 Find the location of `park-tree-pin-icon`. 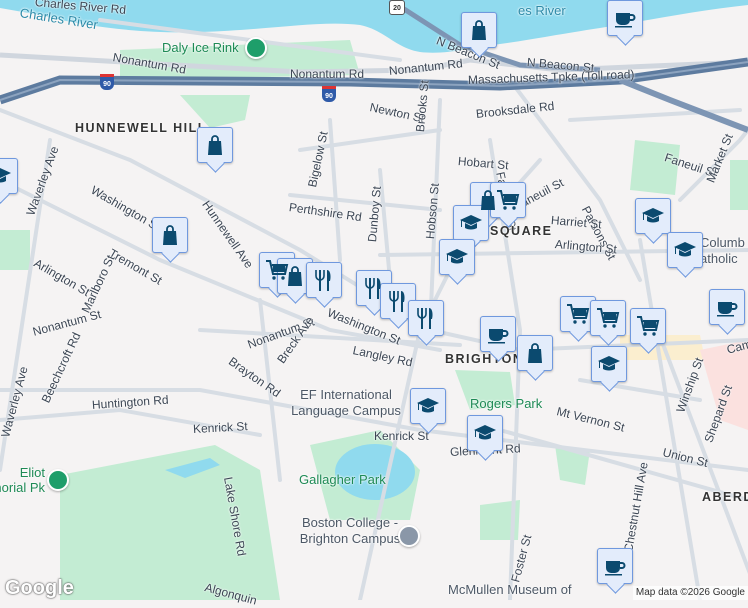

park-tree-pin-icon is located at coordinates (58, 480).